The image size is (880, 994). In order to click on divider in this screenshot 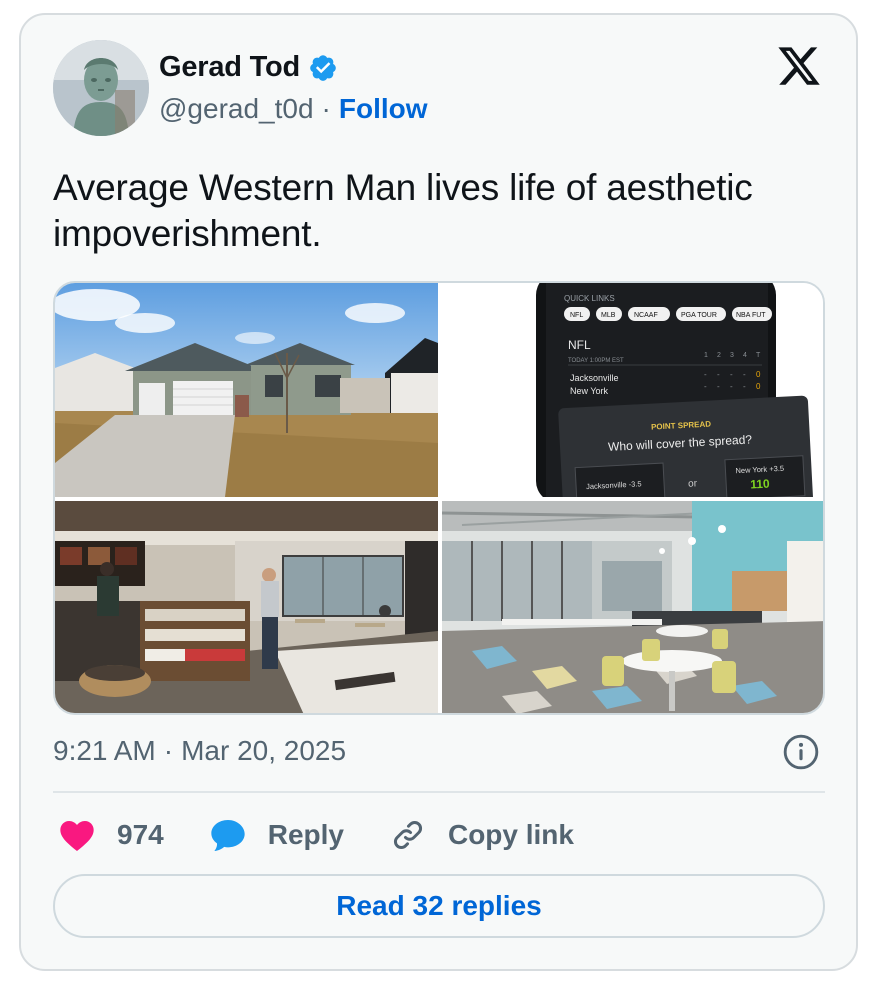, I will do `click(439, 792)`.